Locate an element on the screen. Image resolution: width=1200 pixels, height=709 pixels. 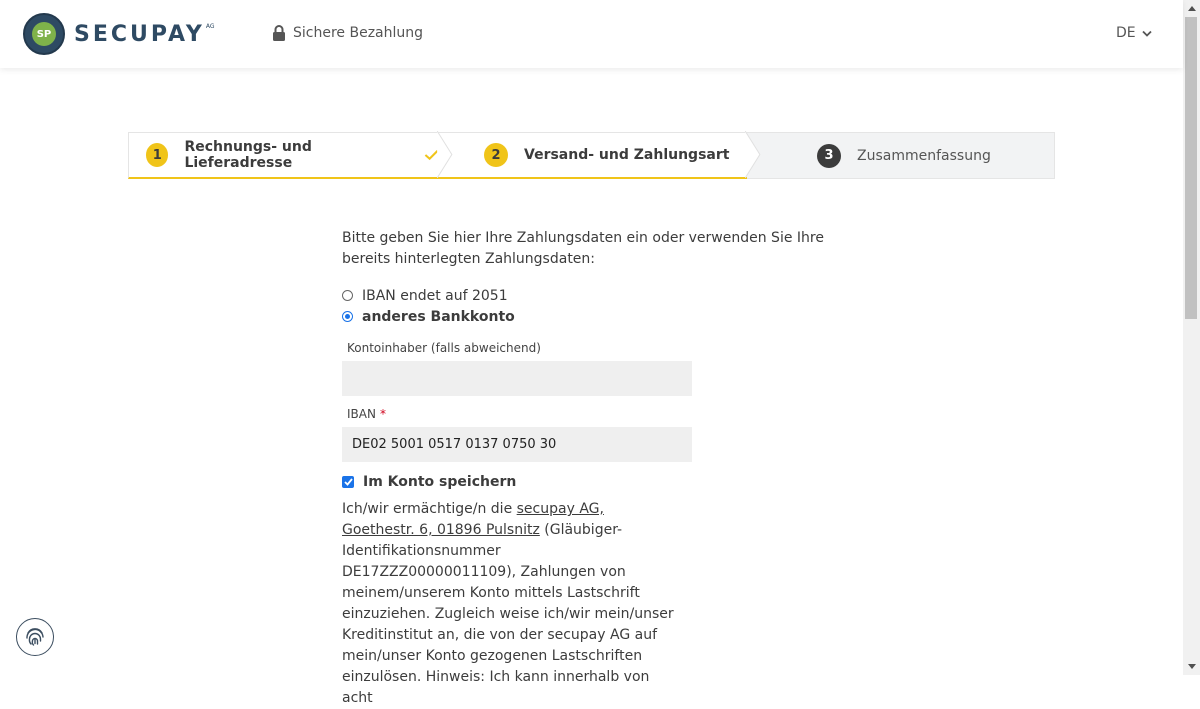
scroll-up-icon is located at coordinates (1191, 8).